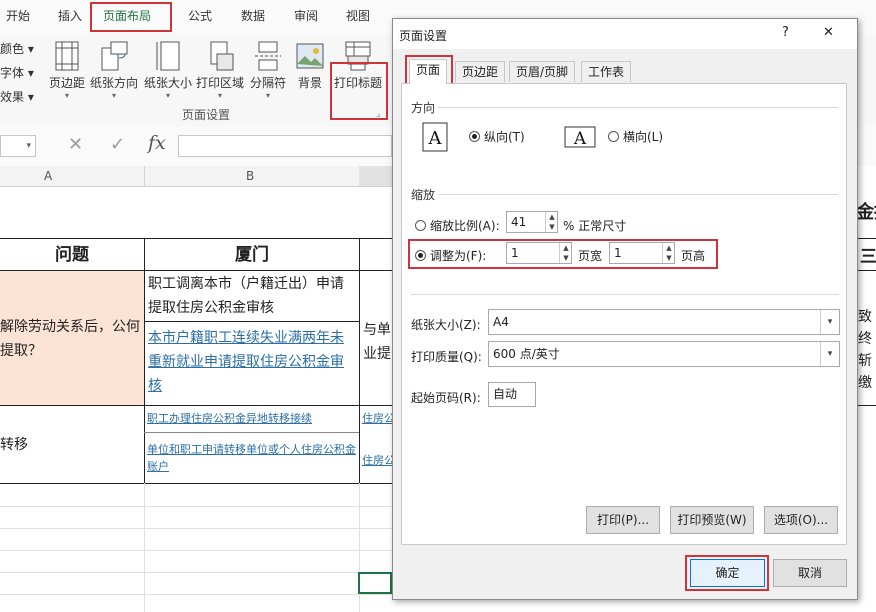 This screenshot has width=876, height=612. What do you see at coordinates (785, 32) in the screenshot?
I see `help-button: ?` at bounding box center [785, 32].